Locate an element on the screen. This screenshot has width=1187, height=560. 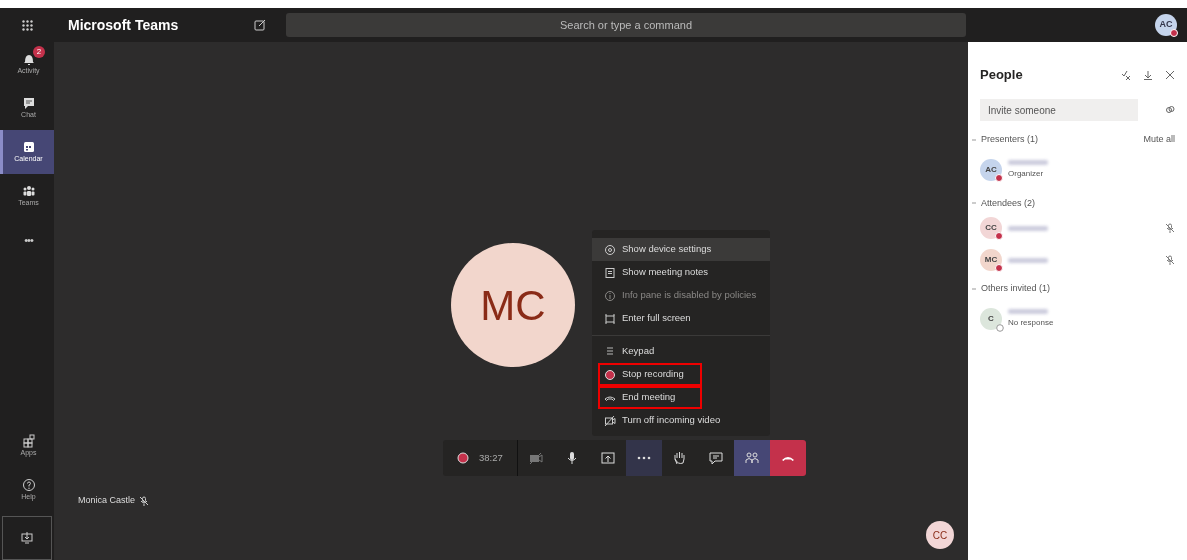
menu-item: Enter full screen is located at coordinates (681, 318).